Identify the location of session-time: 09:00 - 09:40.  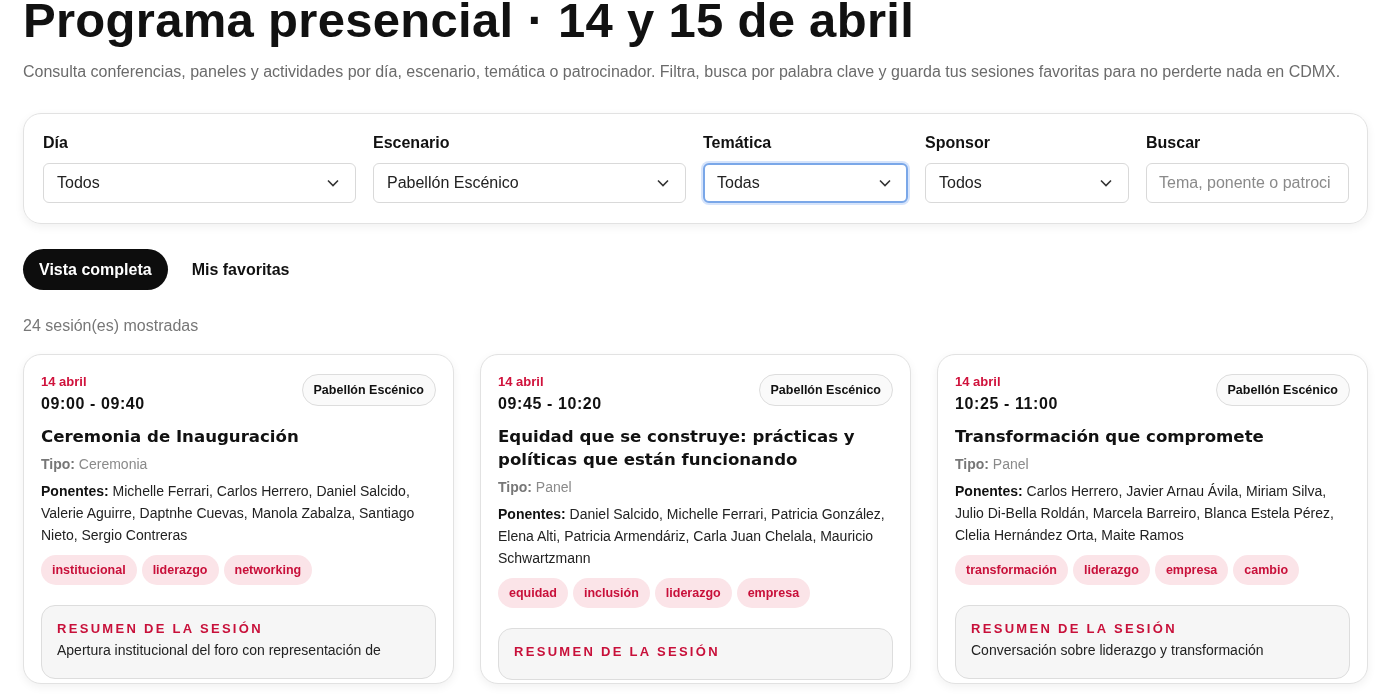
(93, 404).